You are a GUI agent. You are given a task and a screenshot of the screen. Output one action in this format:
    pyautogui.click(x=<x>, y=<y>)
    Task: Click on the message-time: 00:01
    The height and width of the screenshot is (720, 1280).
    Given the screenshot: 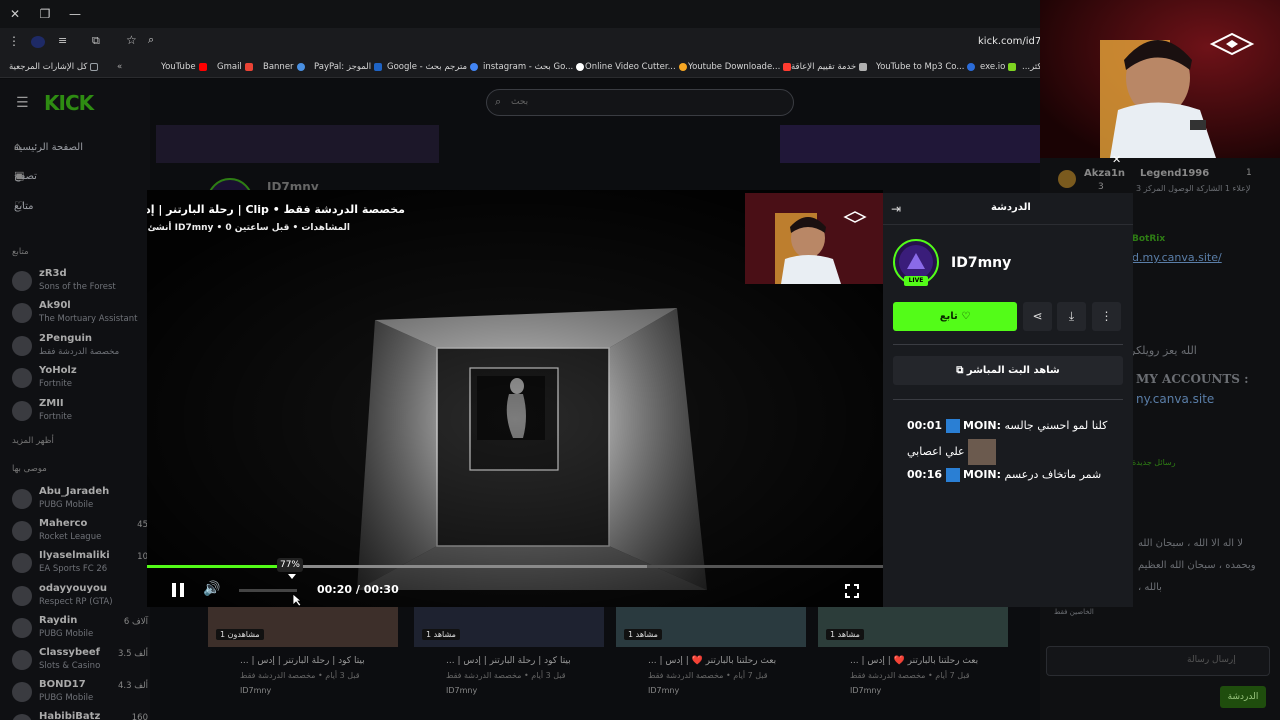 What is the action you would take?
    pyautogui.click(x=925, y=425)
    